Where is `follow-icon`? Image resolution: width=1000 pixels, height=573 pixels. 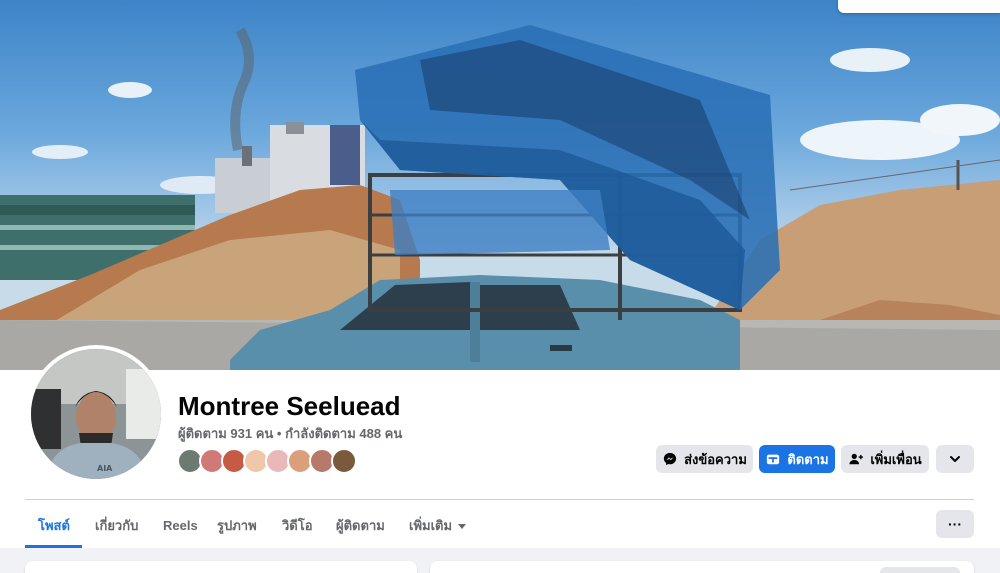
follow-icon is located at coordinates (773, 459).